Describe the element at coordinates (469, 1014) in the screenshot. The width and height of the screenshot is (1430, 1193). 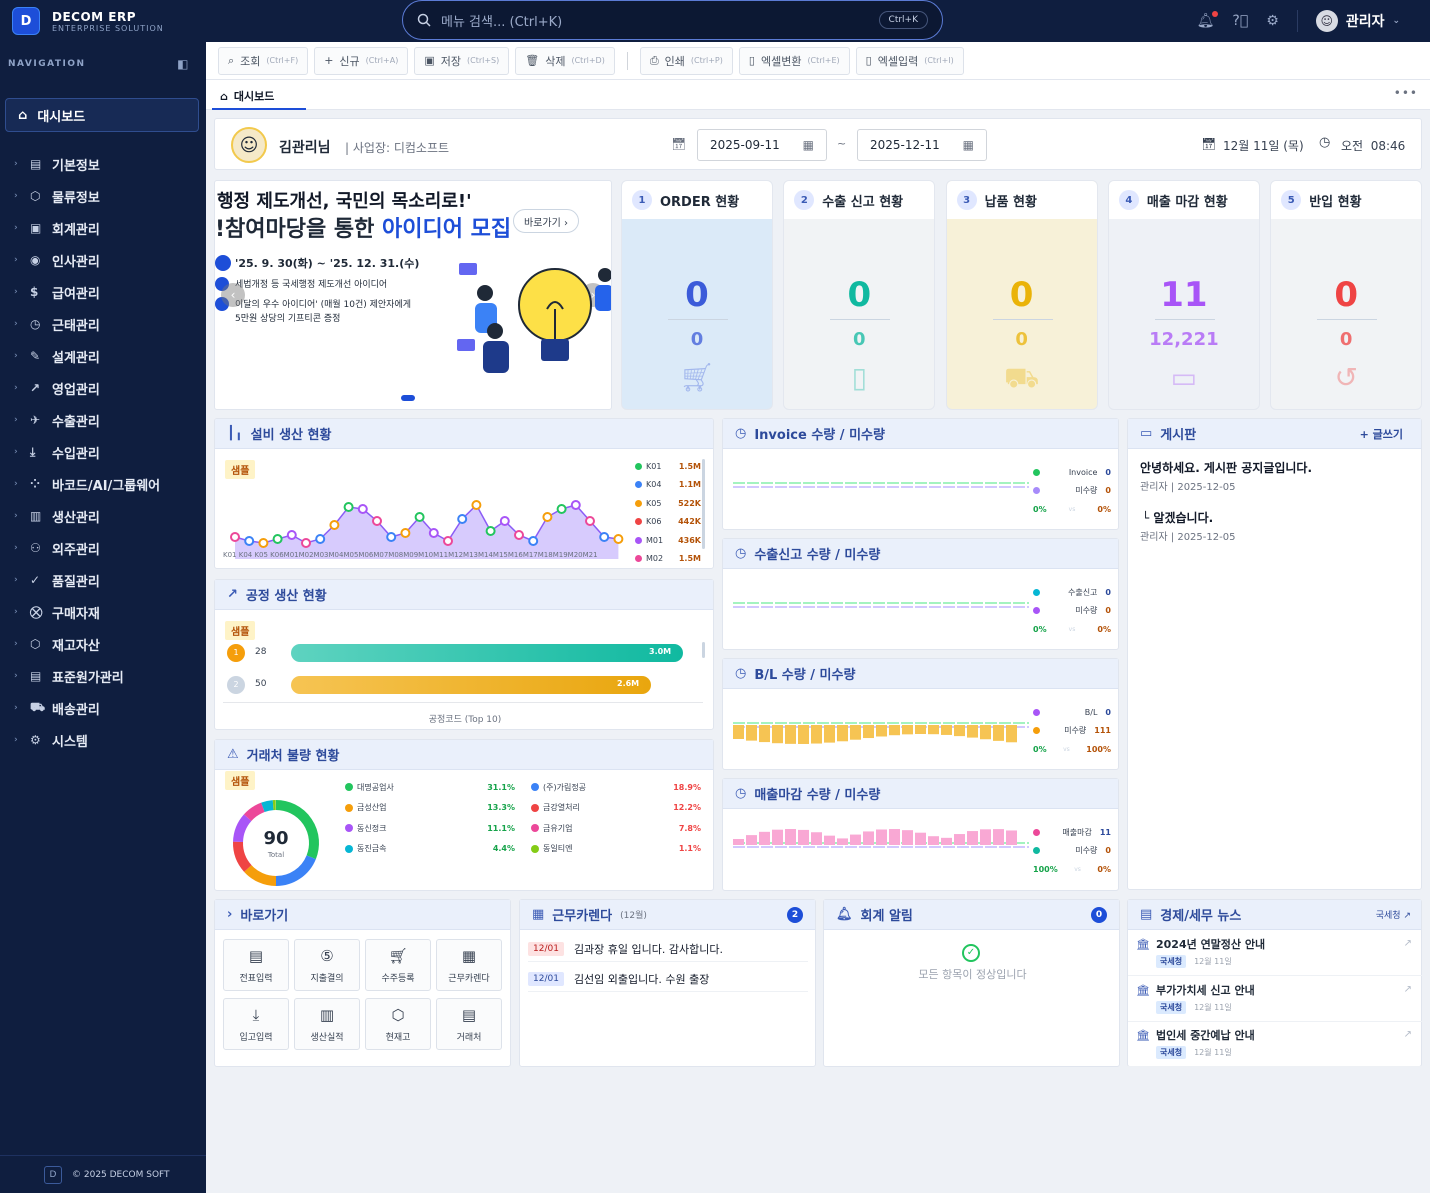
I see `shortcut-icon: ▤` at that location.